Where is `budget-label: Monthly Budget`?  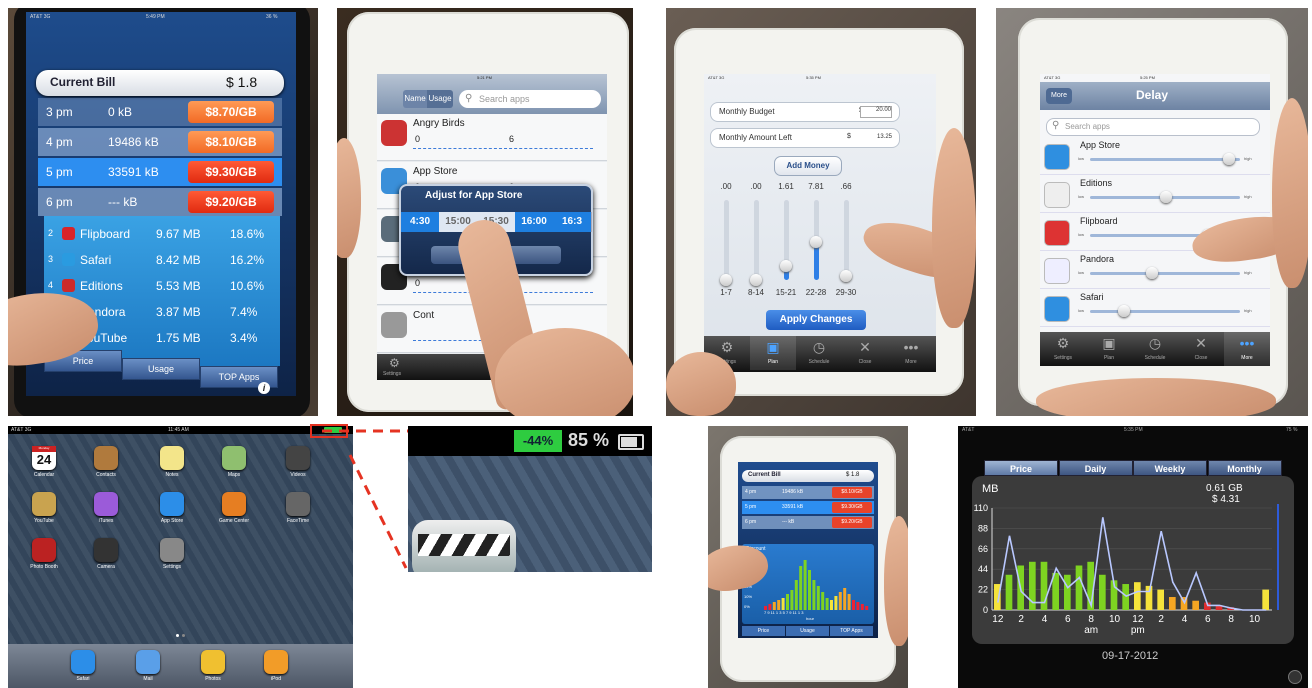 budget-label: Monthly Budget is located at coordinates (747, 111).